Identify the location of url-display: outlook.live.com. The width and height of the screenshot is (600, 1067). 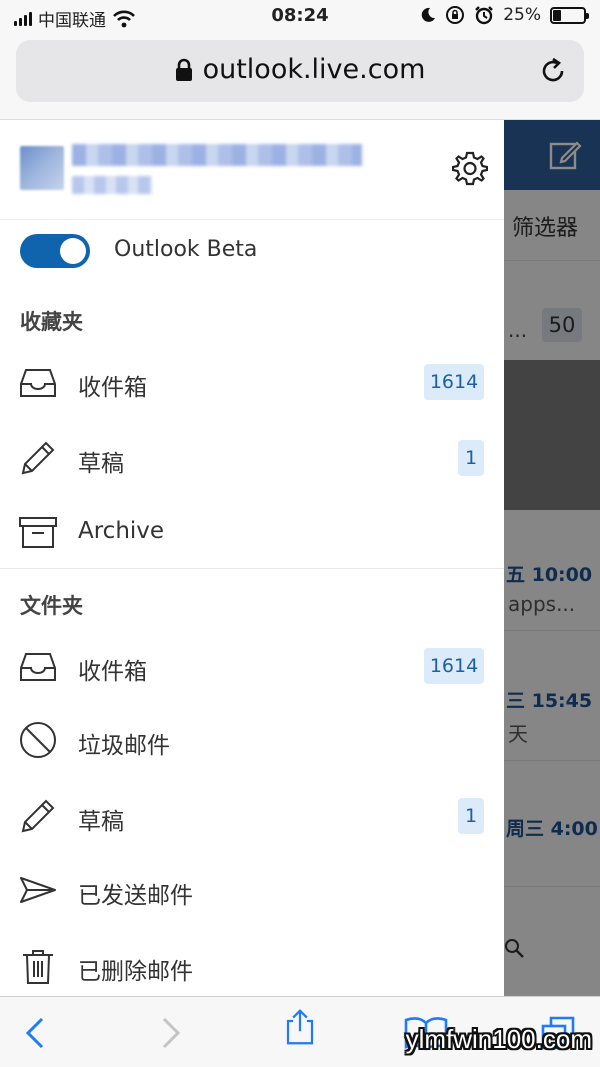
(300, 69).